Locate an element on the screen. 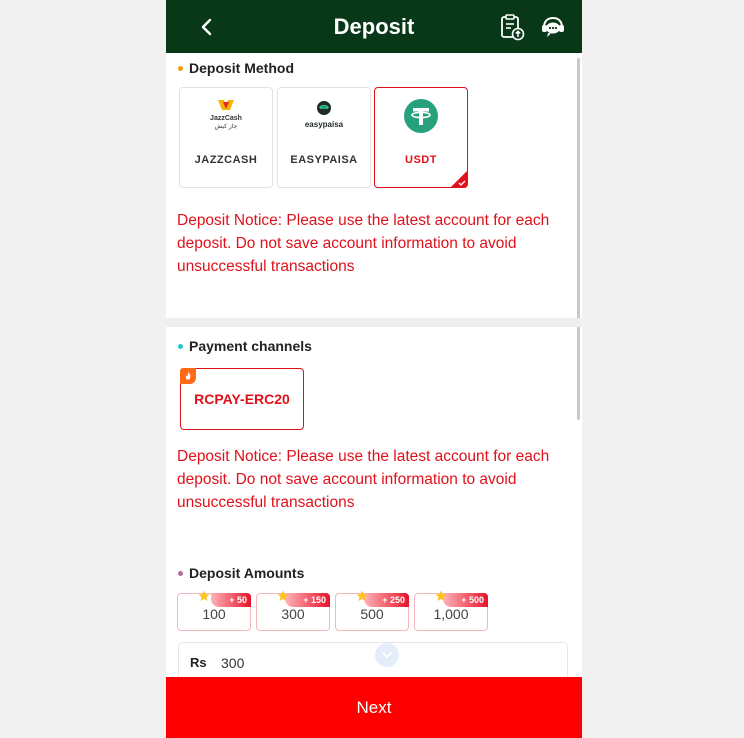 The width and height of the screenshot is (744, 738). bonus-tag: + 250 is located at coordinates (386, 600).